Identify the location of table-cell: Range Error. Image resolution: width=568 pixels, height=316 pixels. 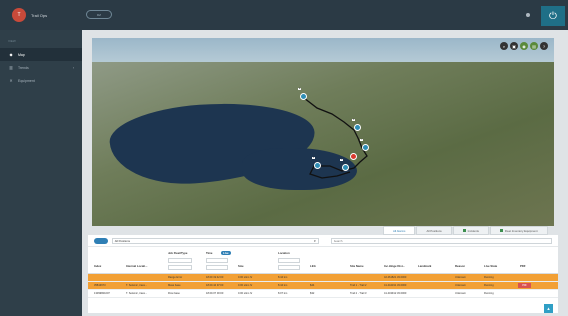
(175, 277).